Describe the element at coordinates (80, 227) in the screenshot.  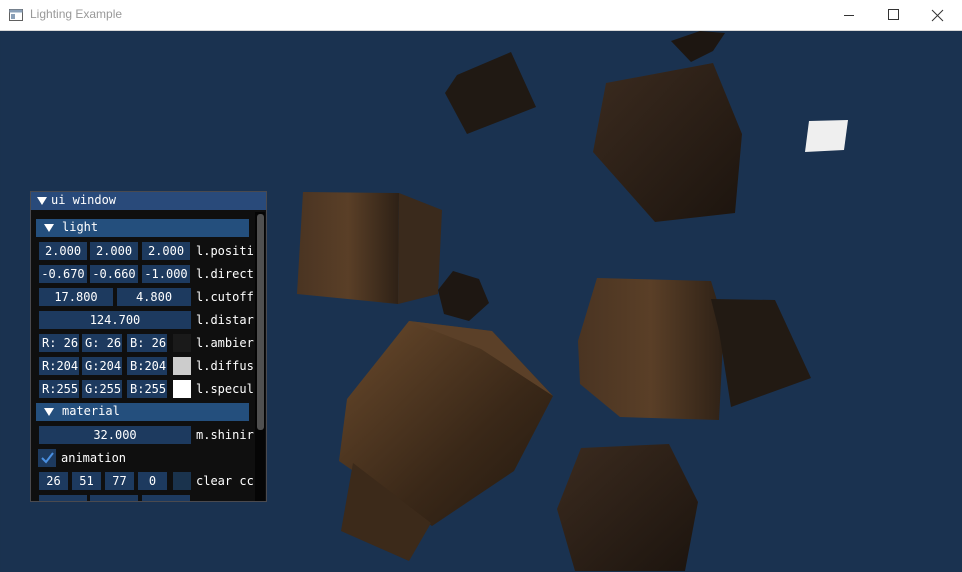
I see `light-header-label: light` at that location.